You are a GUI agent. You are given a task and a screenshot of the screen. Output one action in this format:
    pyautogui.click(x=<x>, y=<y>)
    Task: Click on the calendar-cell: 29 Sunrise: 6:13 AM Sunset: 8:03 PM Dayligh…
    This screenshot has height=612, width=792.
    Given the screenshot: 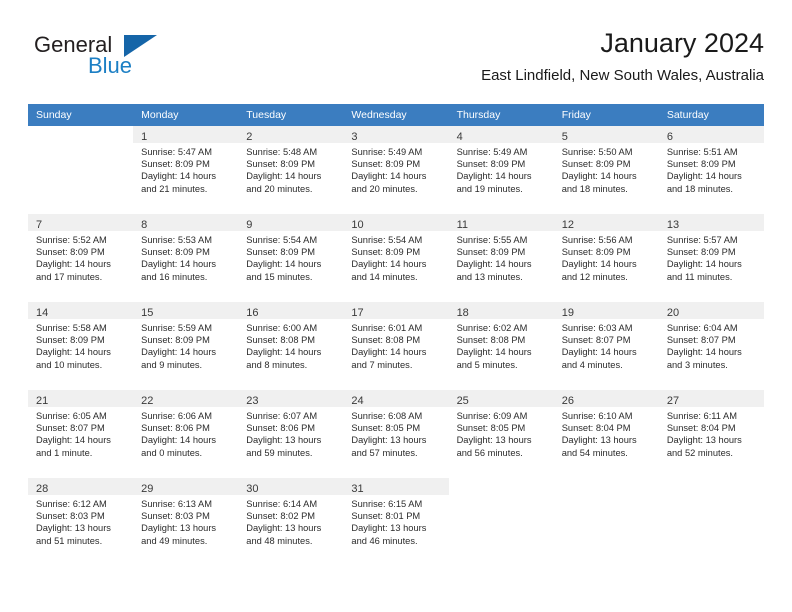 What is the action you would take?
    pyautogui.click(x=186, y=522)
    